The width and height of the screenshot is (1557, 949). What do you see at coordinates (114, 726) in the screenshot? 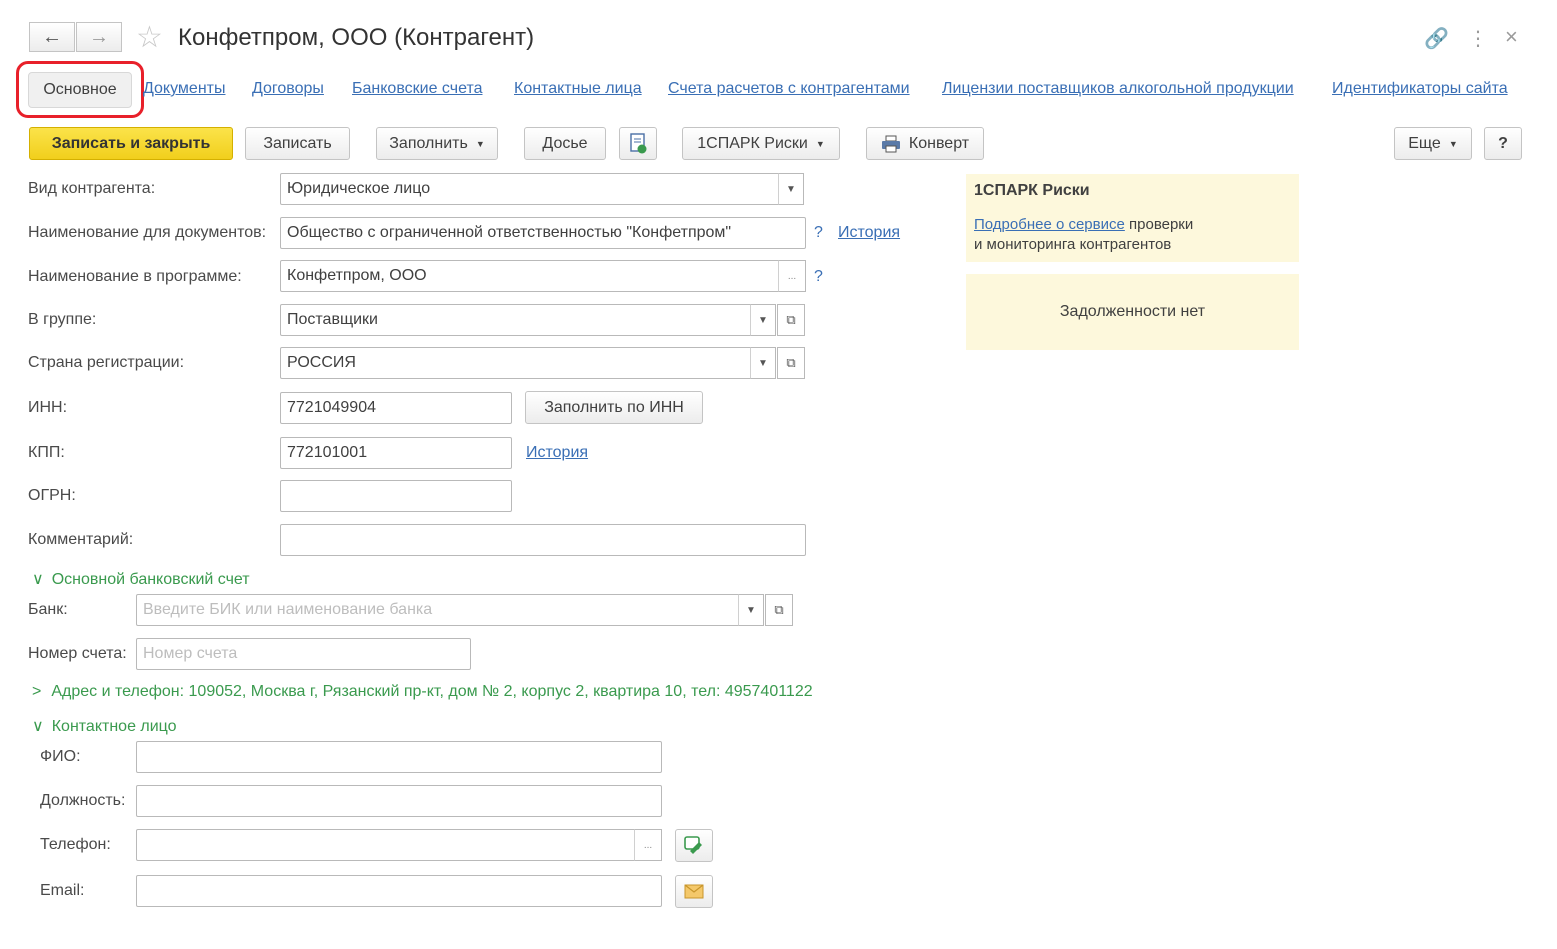
I see `contact-section-title: Контактное лицо` at bounding box center [114, 726].